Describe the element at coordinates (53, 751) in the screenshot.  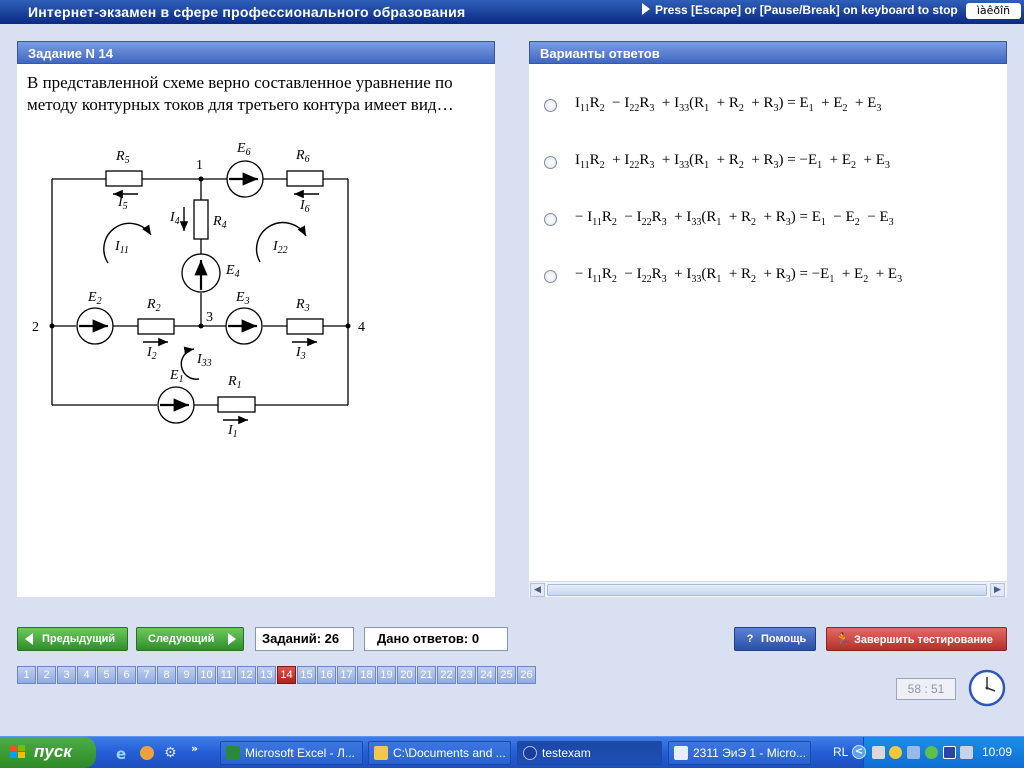
I see `start-label: пуск` at that location.